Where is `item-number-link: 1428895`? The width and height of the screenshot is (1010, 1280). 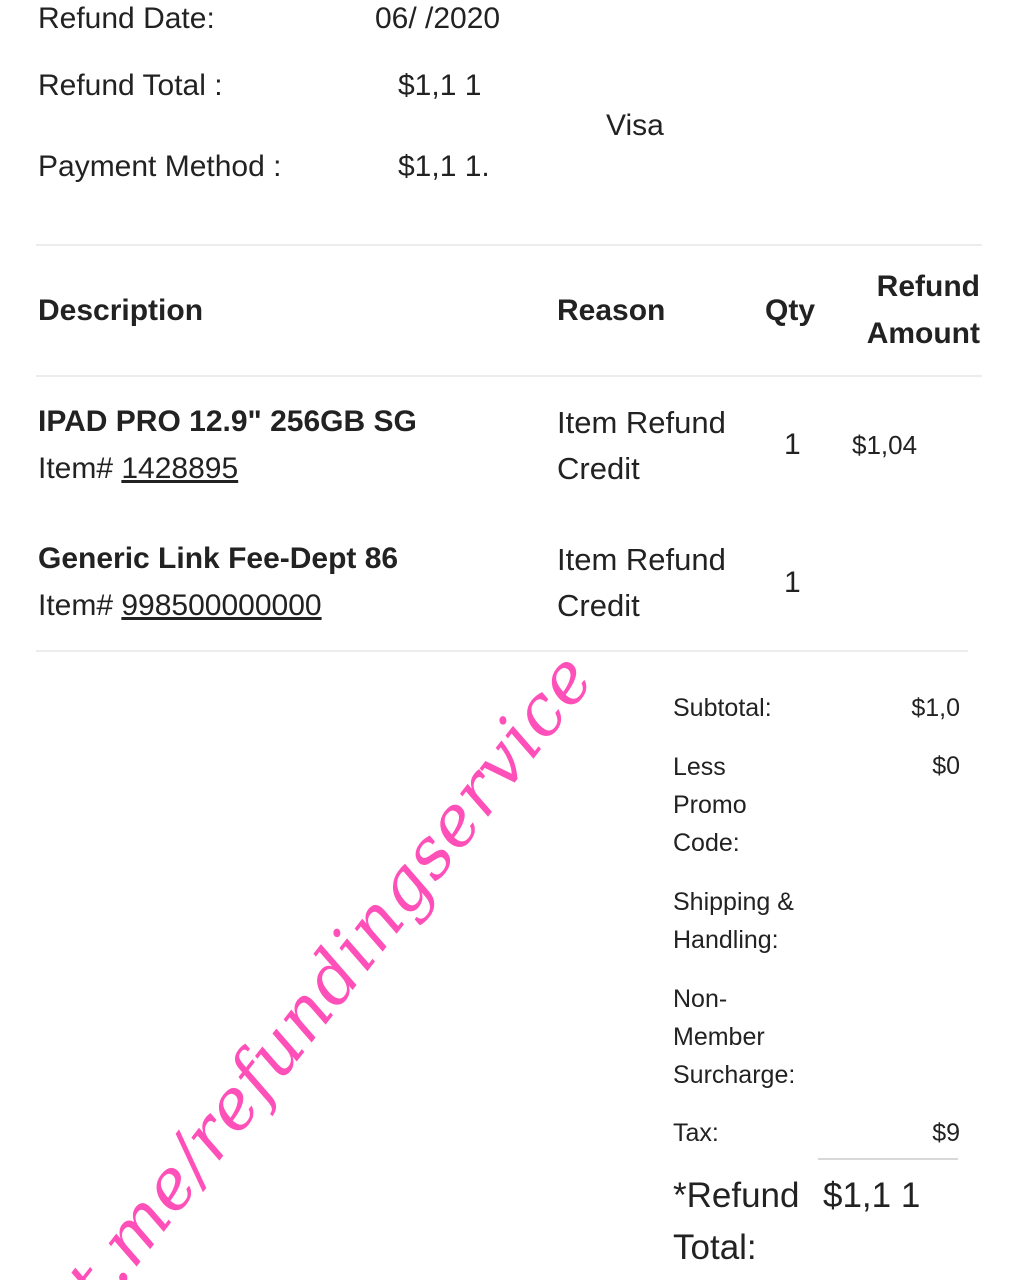 item-number-link: 1428895 is located at coordinates (179, 468).